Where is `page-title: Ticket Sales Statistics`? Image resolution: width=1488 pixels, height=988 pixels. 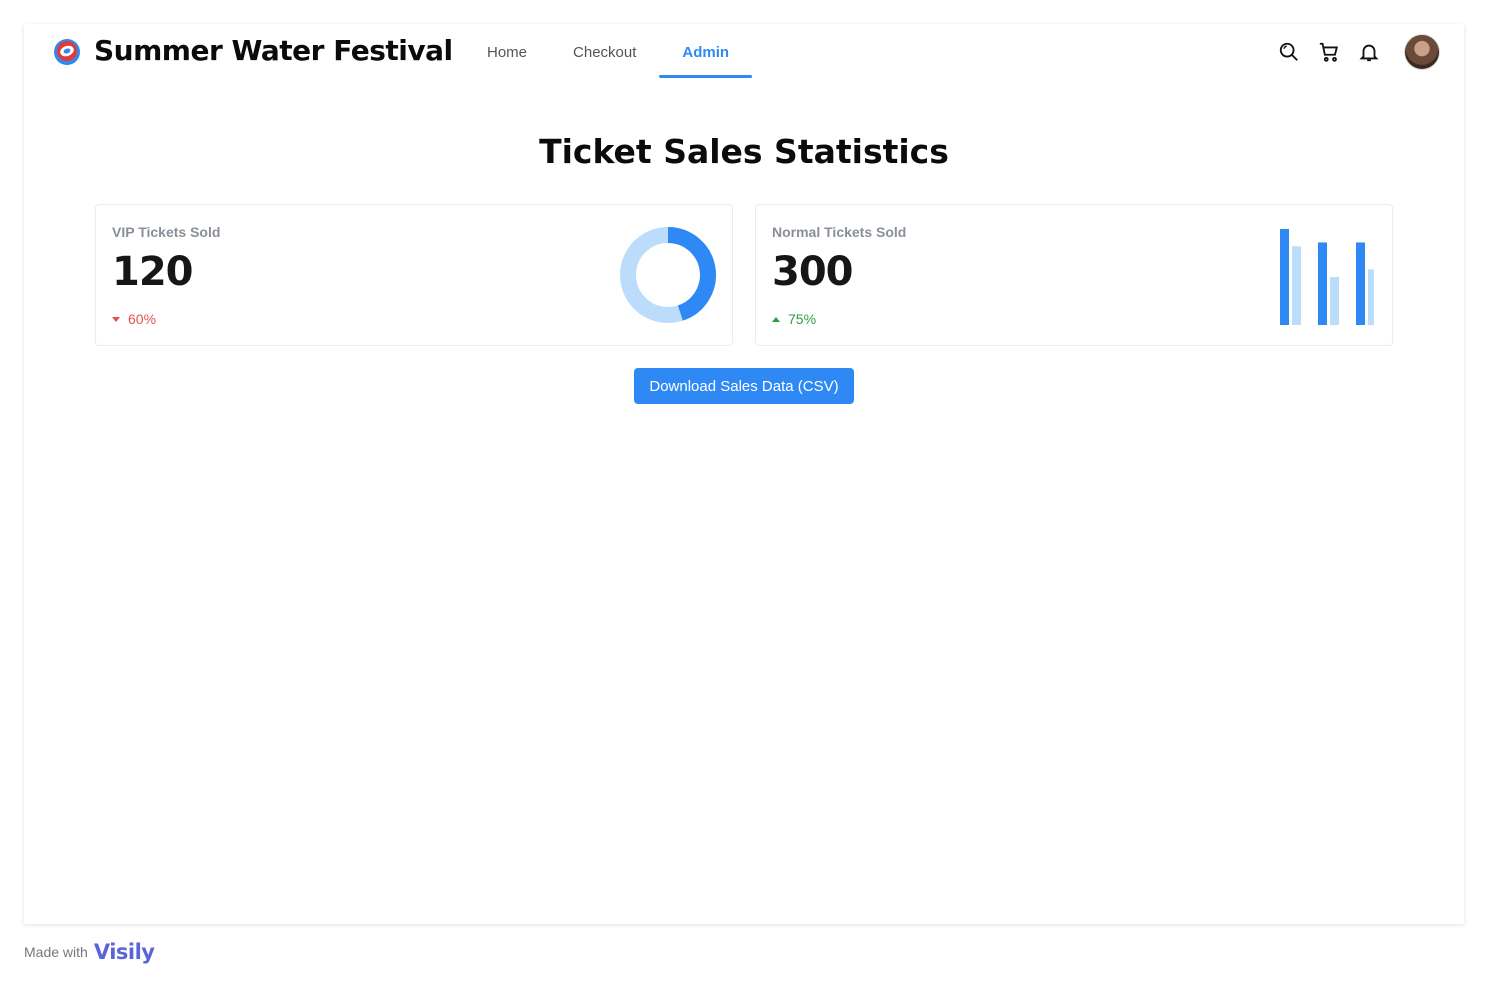 page-title: Ticket Sales Statistics is located at coordinates (744, 151).